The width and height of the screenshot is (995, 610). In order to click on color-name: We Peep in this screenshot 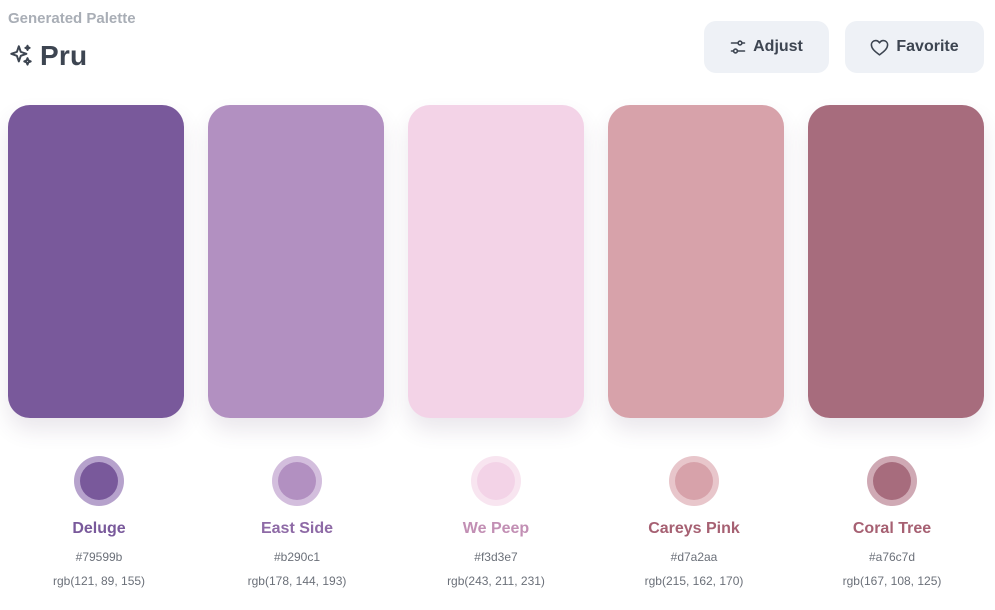, I will do `click(496, 528)`.